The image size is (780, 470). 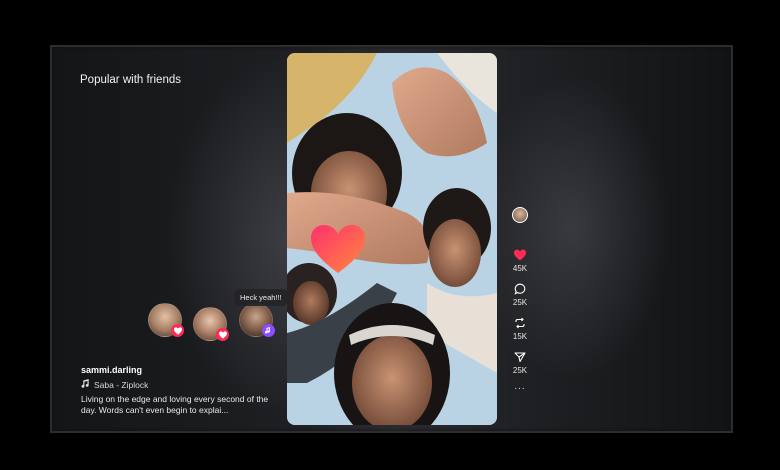 What do you see at coordinates (520, 268) in the screenshot?
I see `like-count: 45K` at bounding box center [520, 268].